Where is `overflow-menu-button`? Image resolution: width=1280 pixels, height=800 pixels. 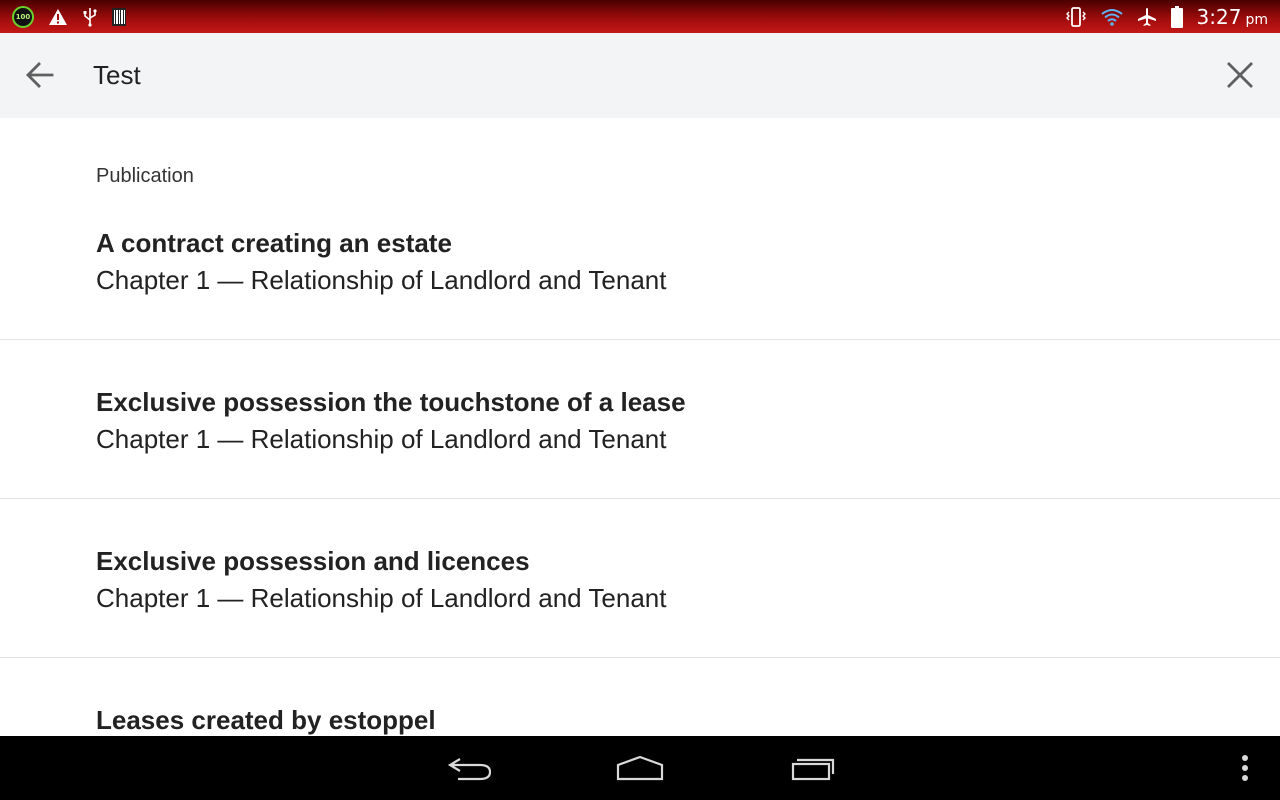 overflow-menu-button is located at coordinates (1245, 768).